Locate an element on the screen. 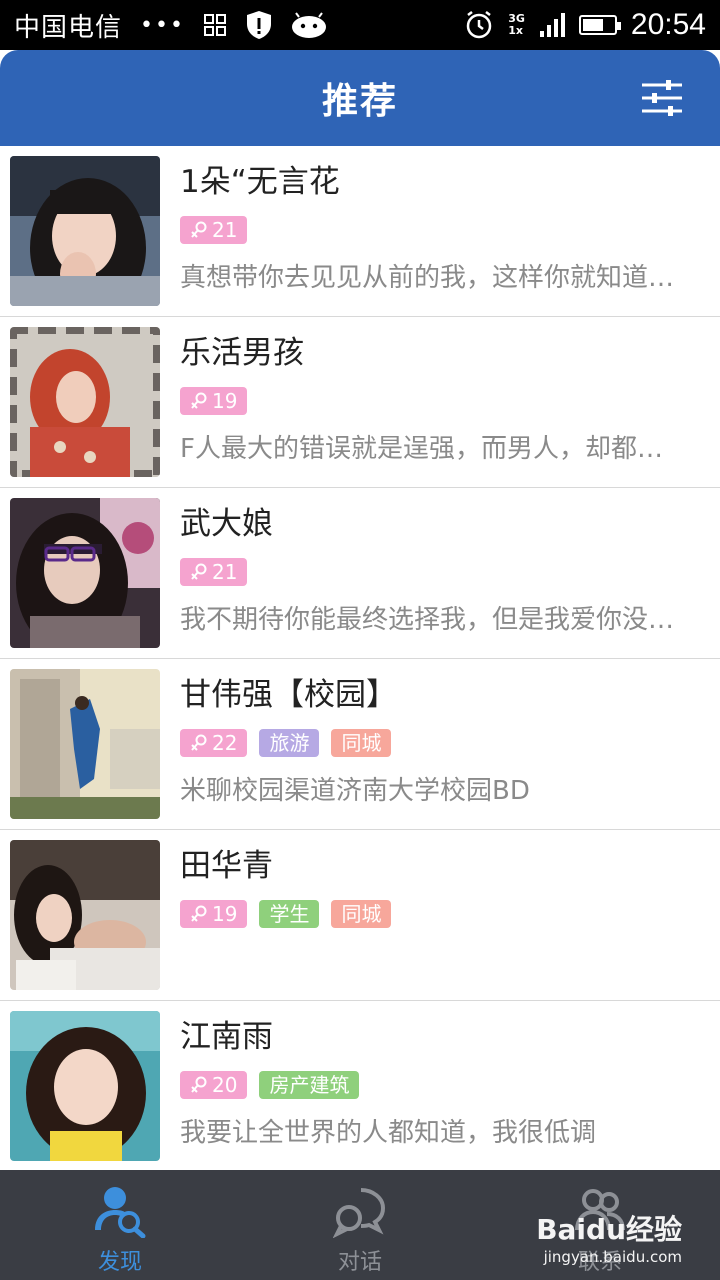  status-bar: 中国电信 ••• 3G 1x 20:54 is located at coordinates (360, 25).